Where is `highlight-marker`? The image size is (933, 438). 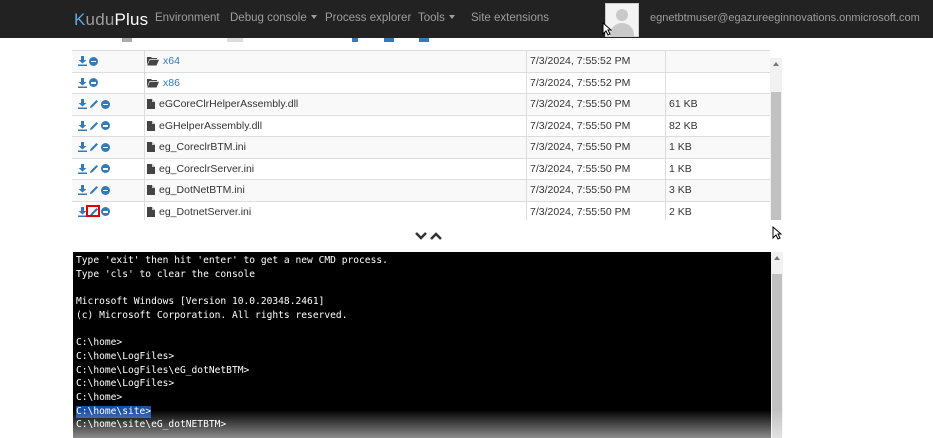 highlight-marker is located at coordinates (93, 211).